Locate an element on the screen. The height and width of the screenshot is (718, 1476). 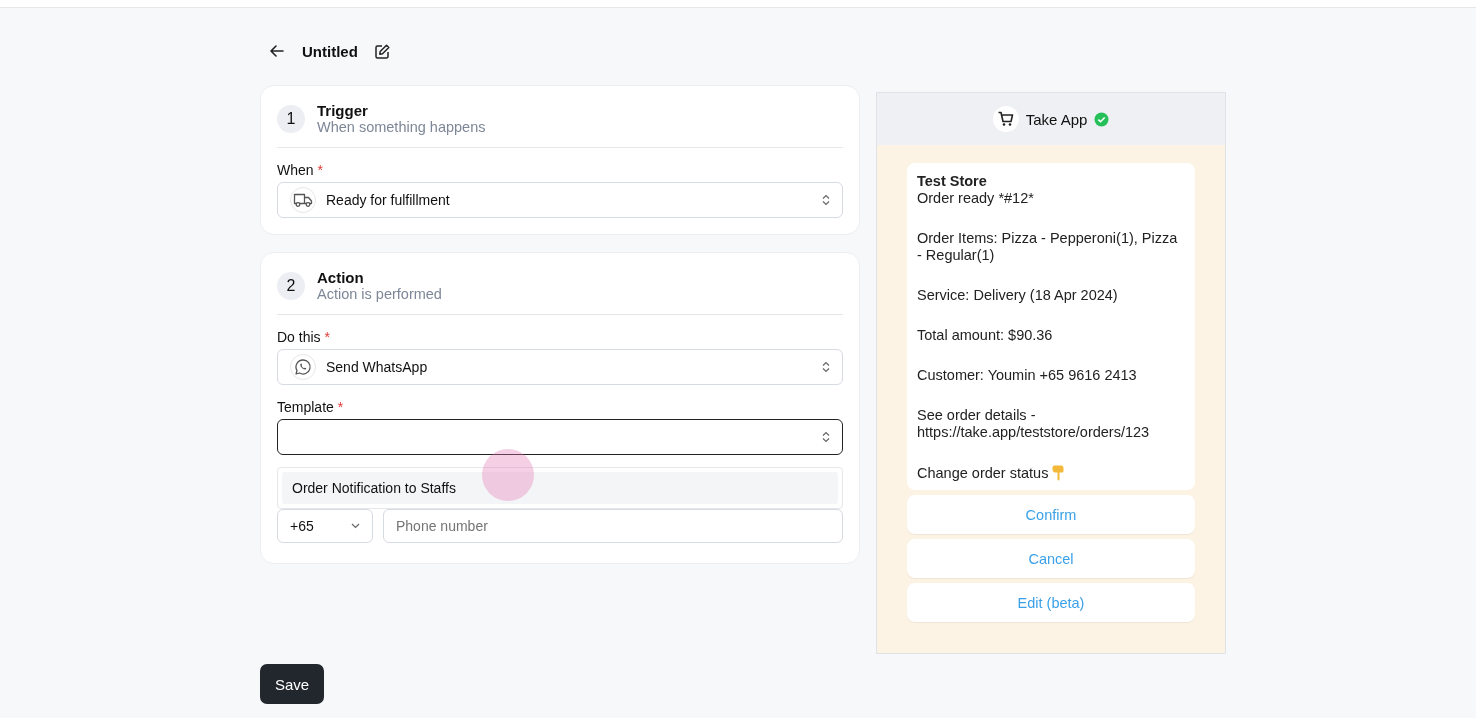
field-label: Template * is located at coordinates (311, 407).